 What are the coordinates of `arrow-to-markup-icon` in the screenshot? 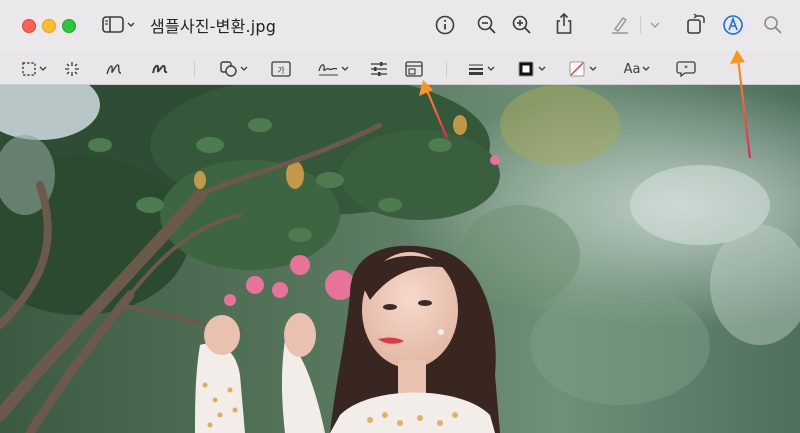 It's located at (741, 104).